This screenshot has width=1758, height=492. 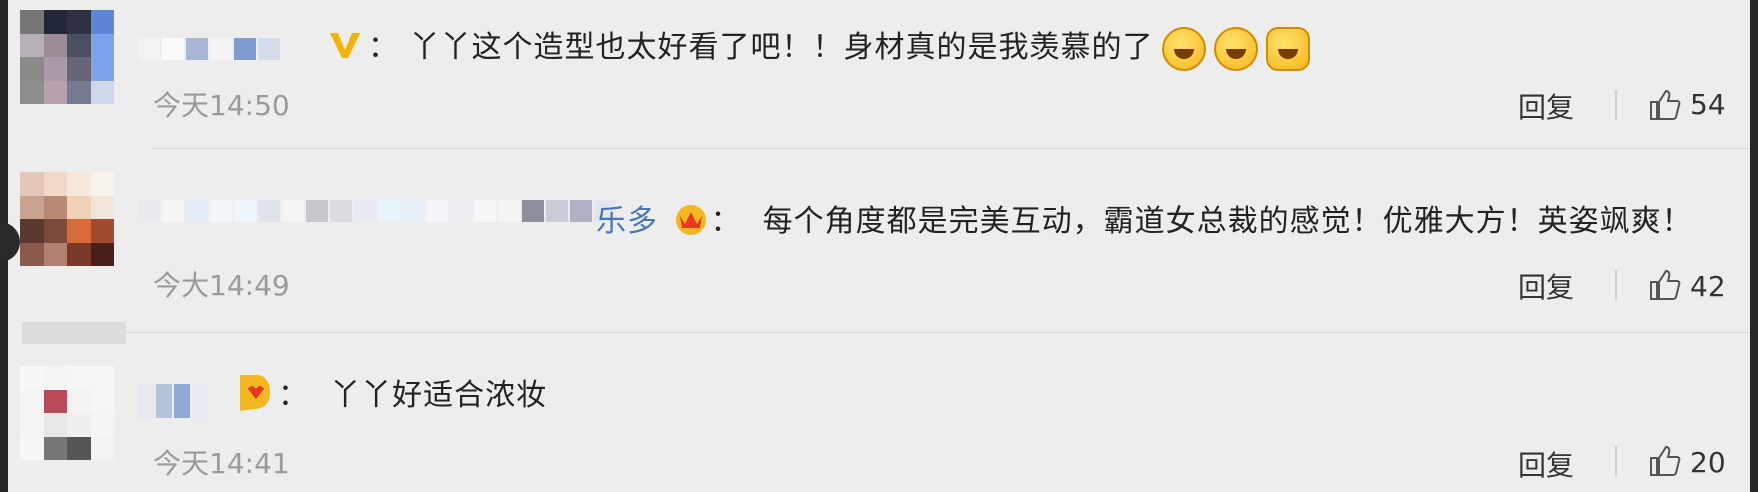 I want to click on comment-time: 今天14:50, so click(x=221, y=105).